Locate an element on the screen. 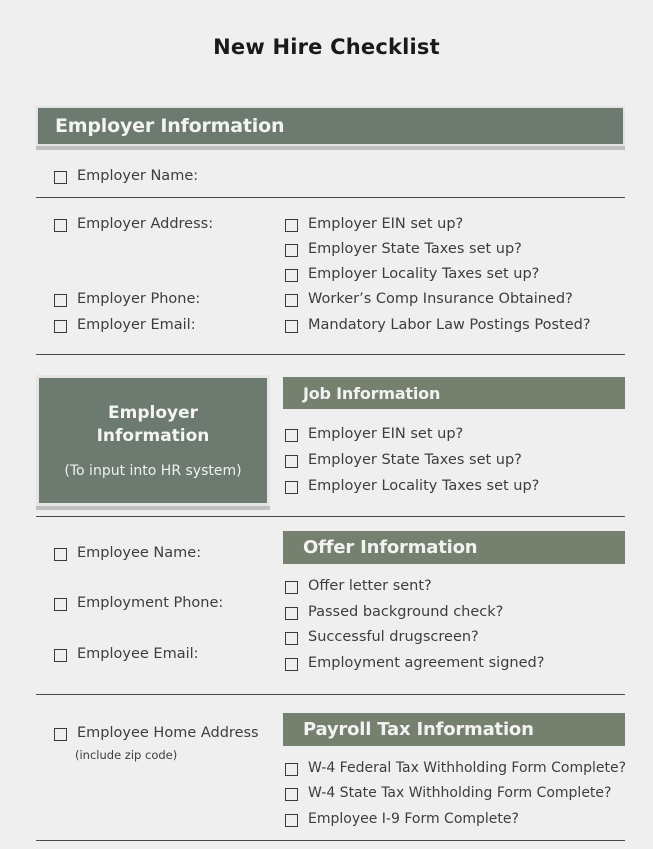 The width and height of the screenshot is (653, 849). checklist-row-label: Employer Name: is located at coordinates (138, 176).